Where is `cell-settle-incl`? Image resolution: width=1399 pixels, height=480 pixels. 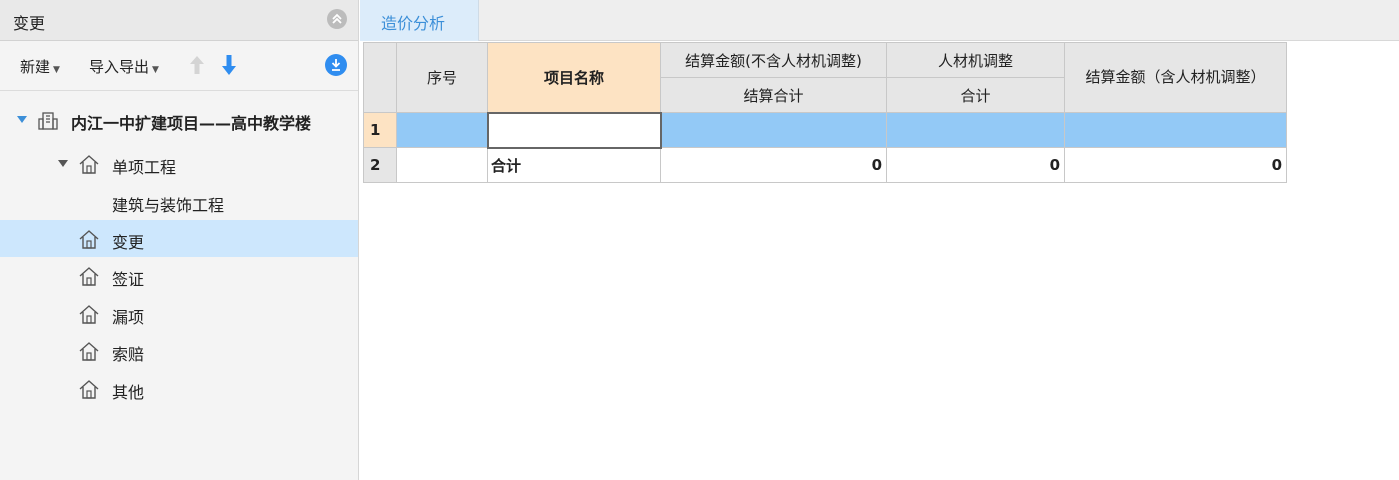 cell-settle-incl is located at coordinates (1175, 130).